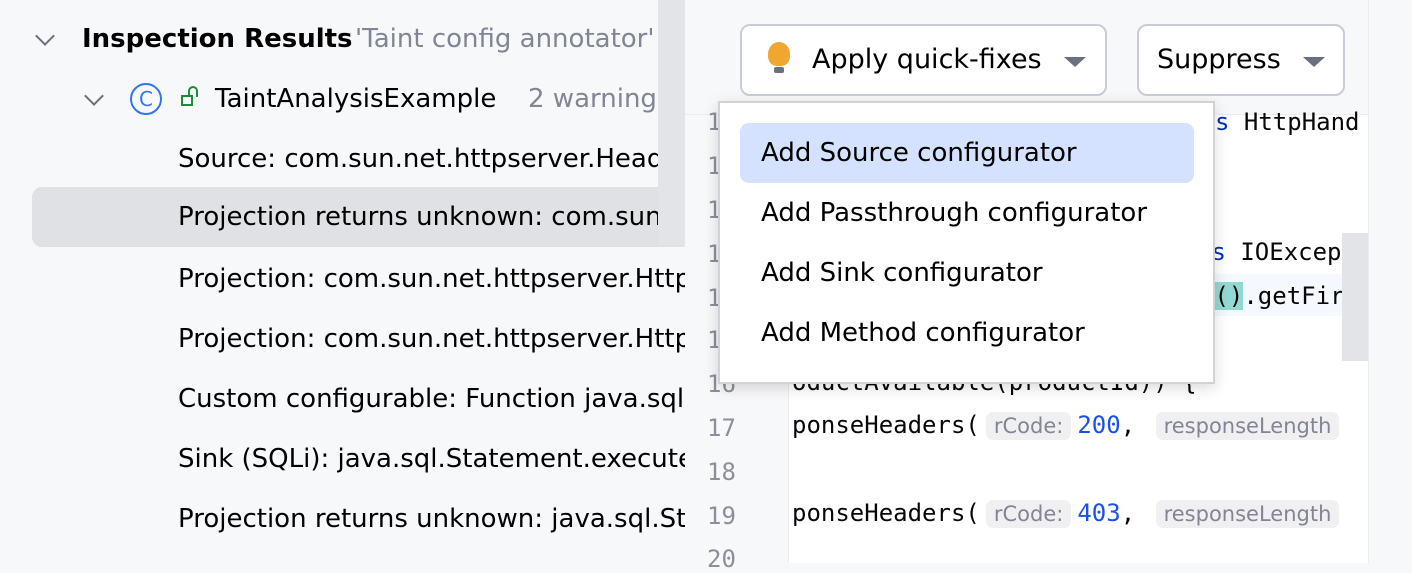 This screenshot has height=573, width=1412. What do you see at coordinates (967, 213) in the screenshot?
I see `menu-item-add-passthrough-configurator: Add Passthrough configurator` at bounding box center [967, 213].